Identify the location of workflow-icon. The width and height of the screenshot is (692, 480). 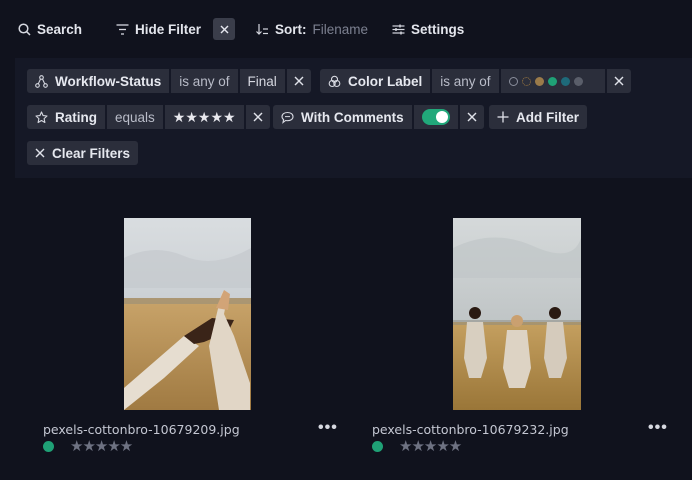
(41, 81).